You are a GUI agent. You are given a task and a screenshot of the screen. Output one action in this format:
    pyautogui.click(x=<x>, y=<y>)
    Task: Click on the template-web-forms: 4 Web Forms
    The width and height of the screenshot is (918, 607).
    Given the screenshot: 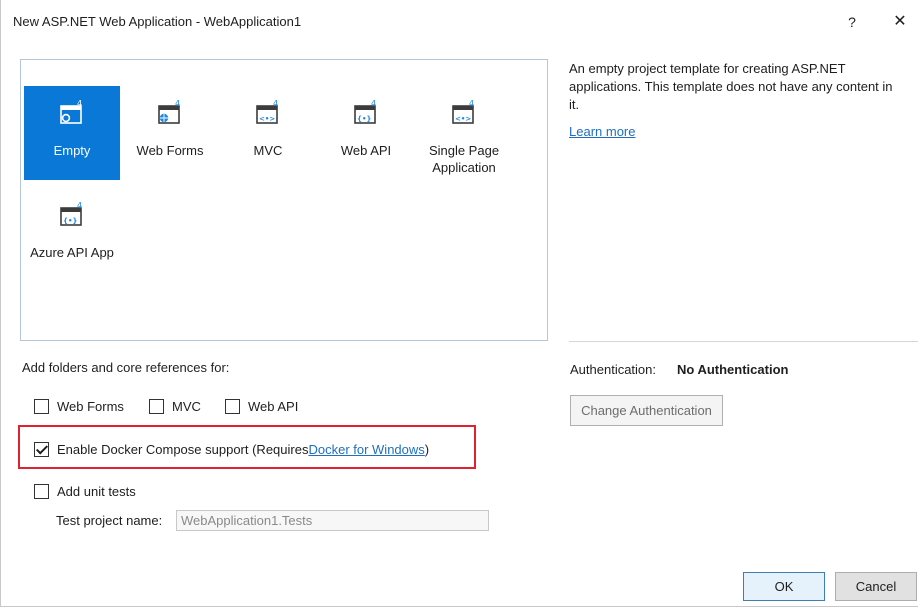 What is the action you would take?
    pyautogui.click(x=170, y=133)
    